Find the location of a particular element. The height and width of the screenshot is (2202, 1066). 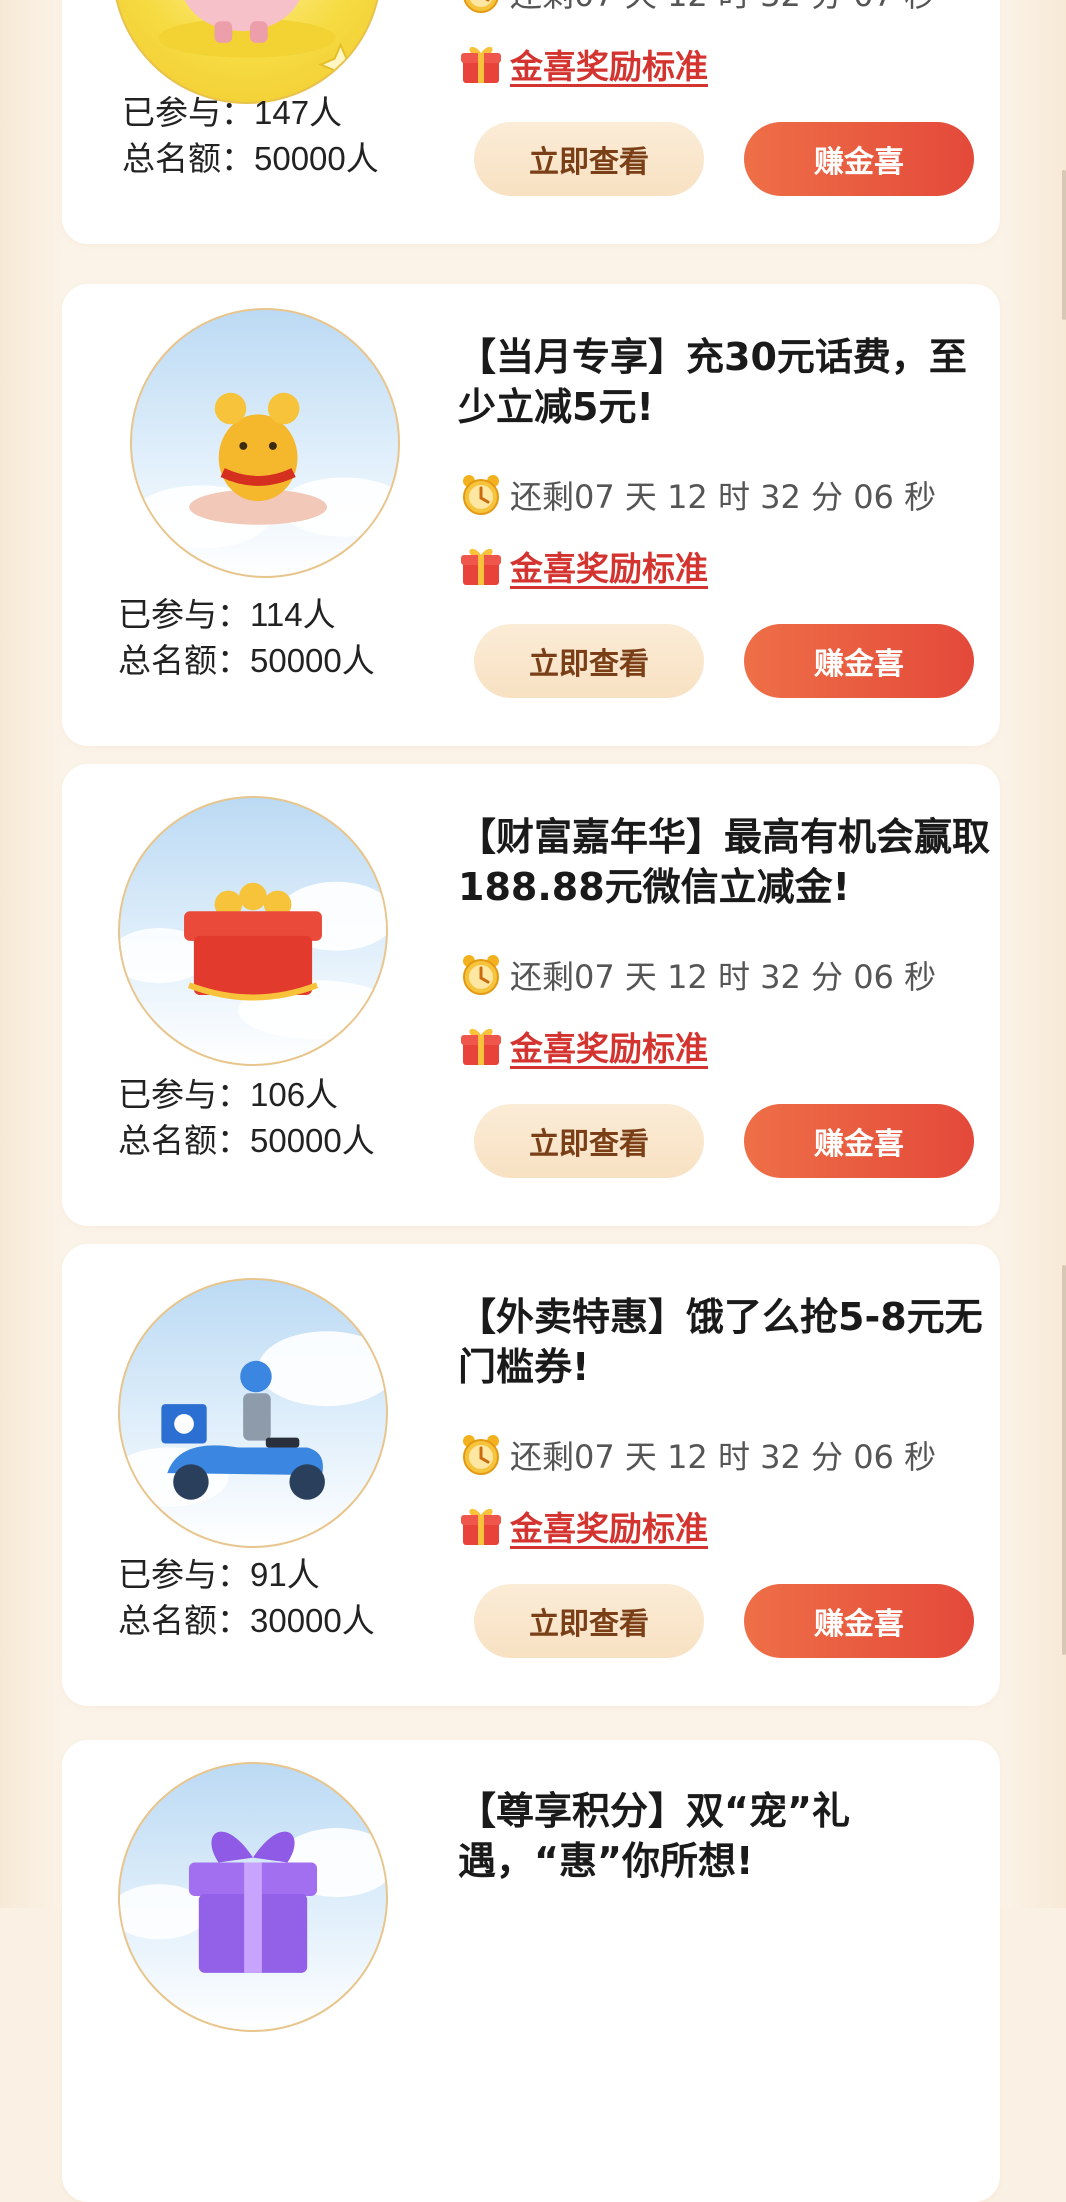

countdown-timer: 还剩07 天 12 时 32 分 07 秒 is located at coordinates (697, 8).